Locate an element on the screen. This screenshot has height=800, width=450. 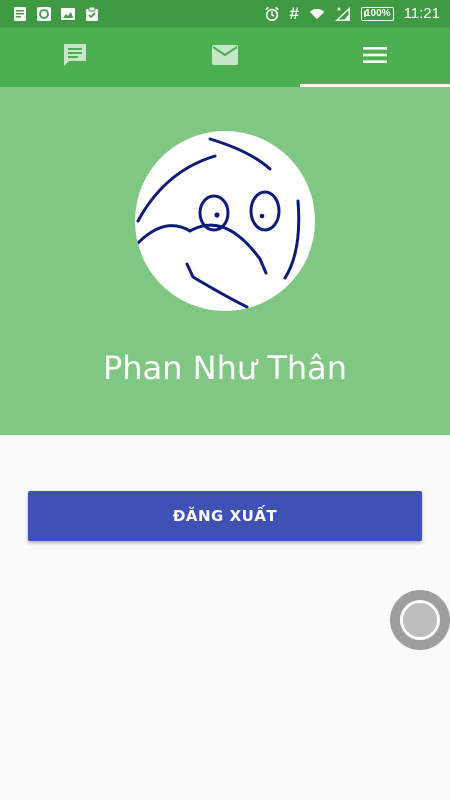
battery-level: 100% is located at coordinates (377, 13).